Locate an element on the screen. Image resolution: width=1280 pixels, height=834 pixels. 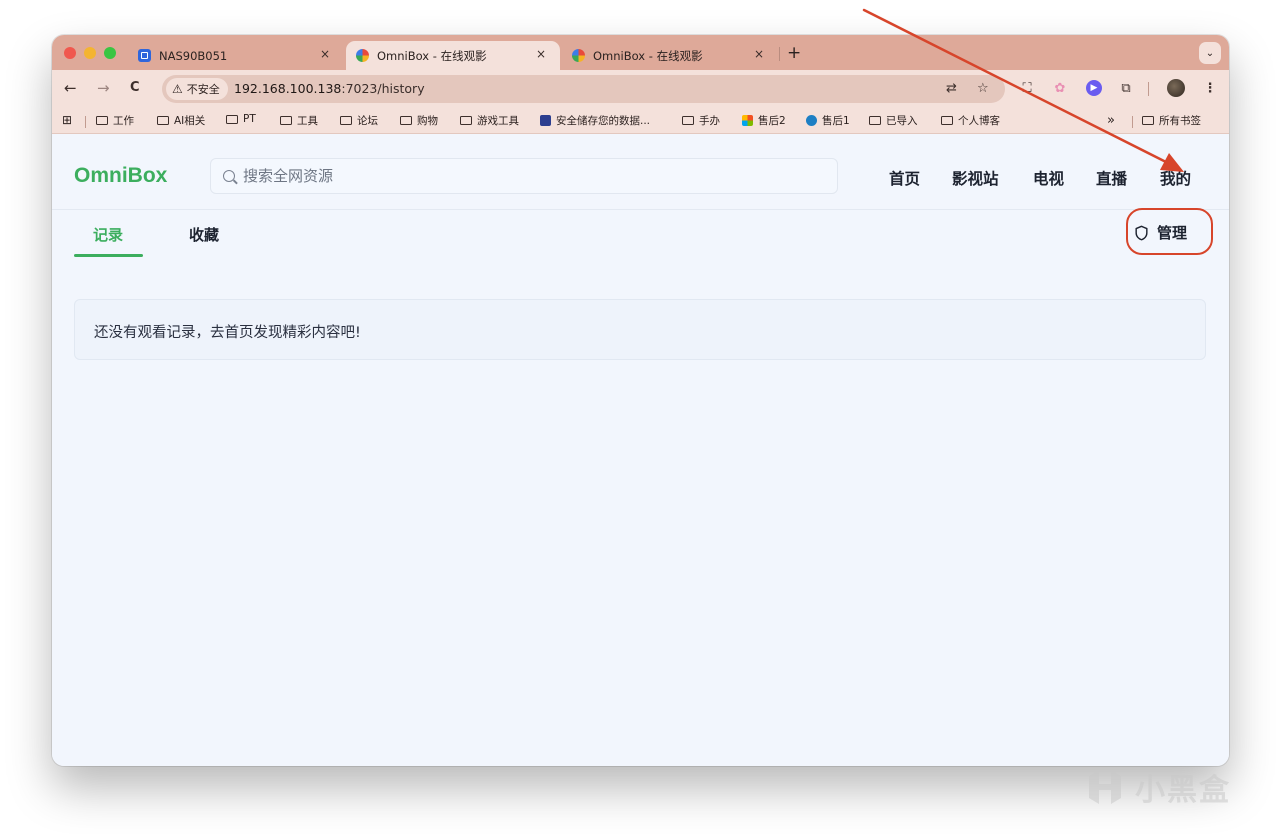
watermark: 小黑盒 is located at coordinates (1158, 787).